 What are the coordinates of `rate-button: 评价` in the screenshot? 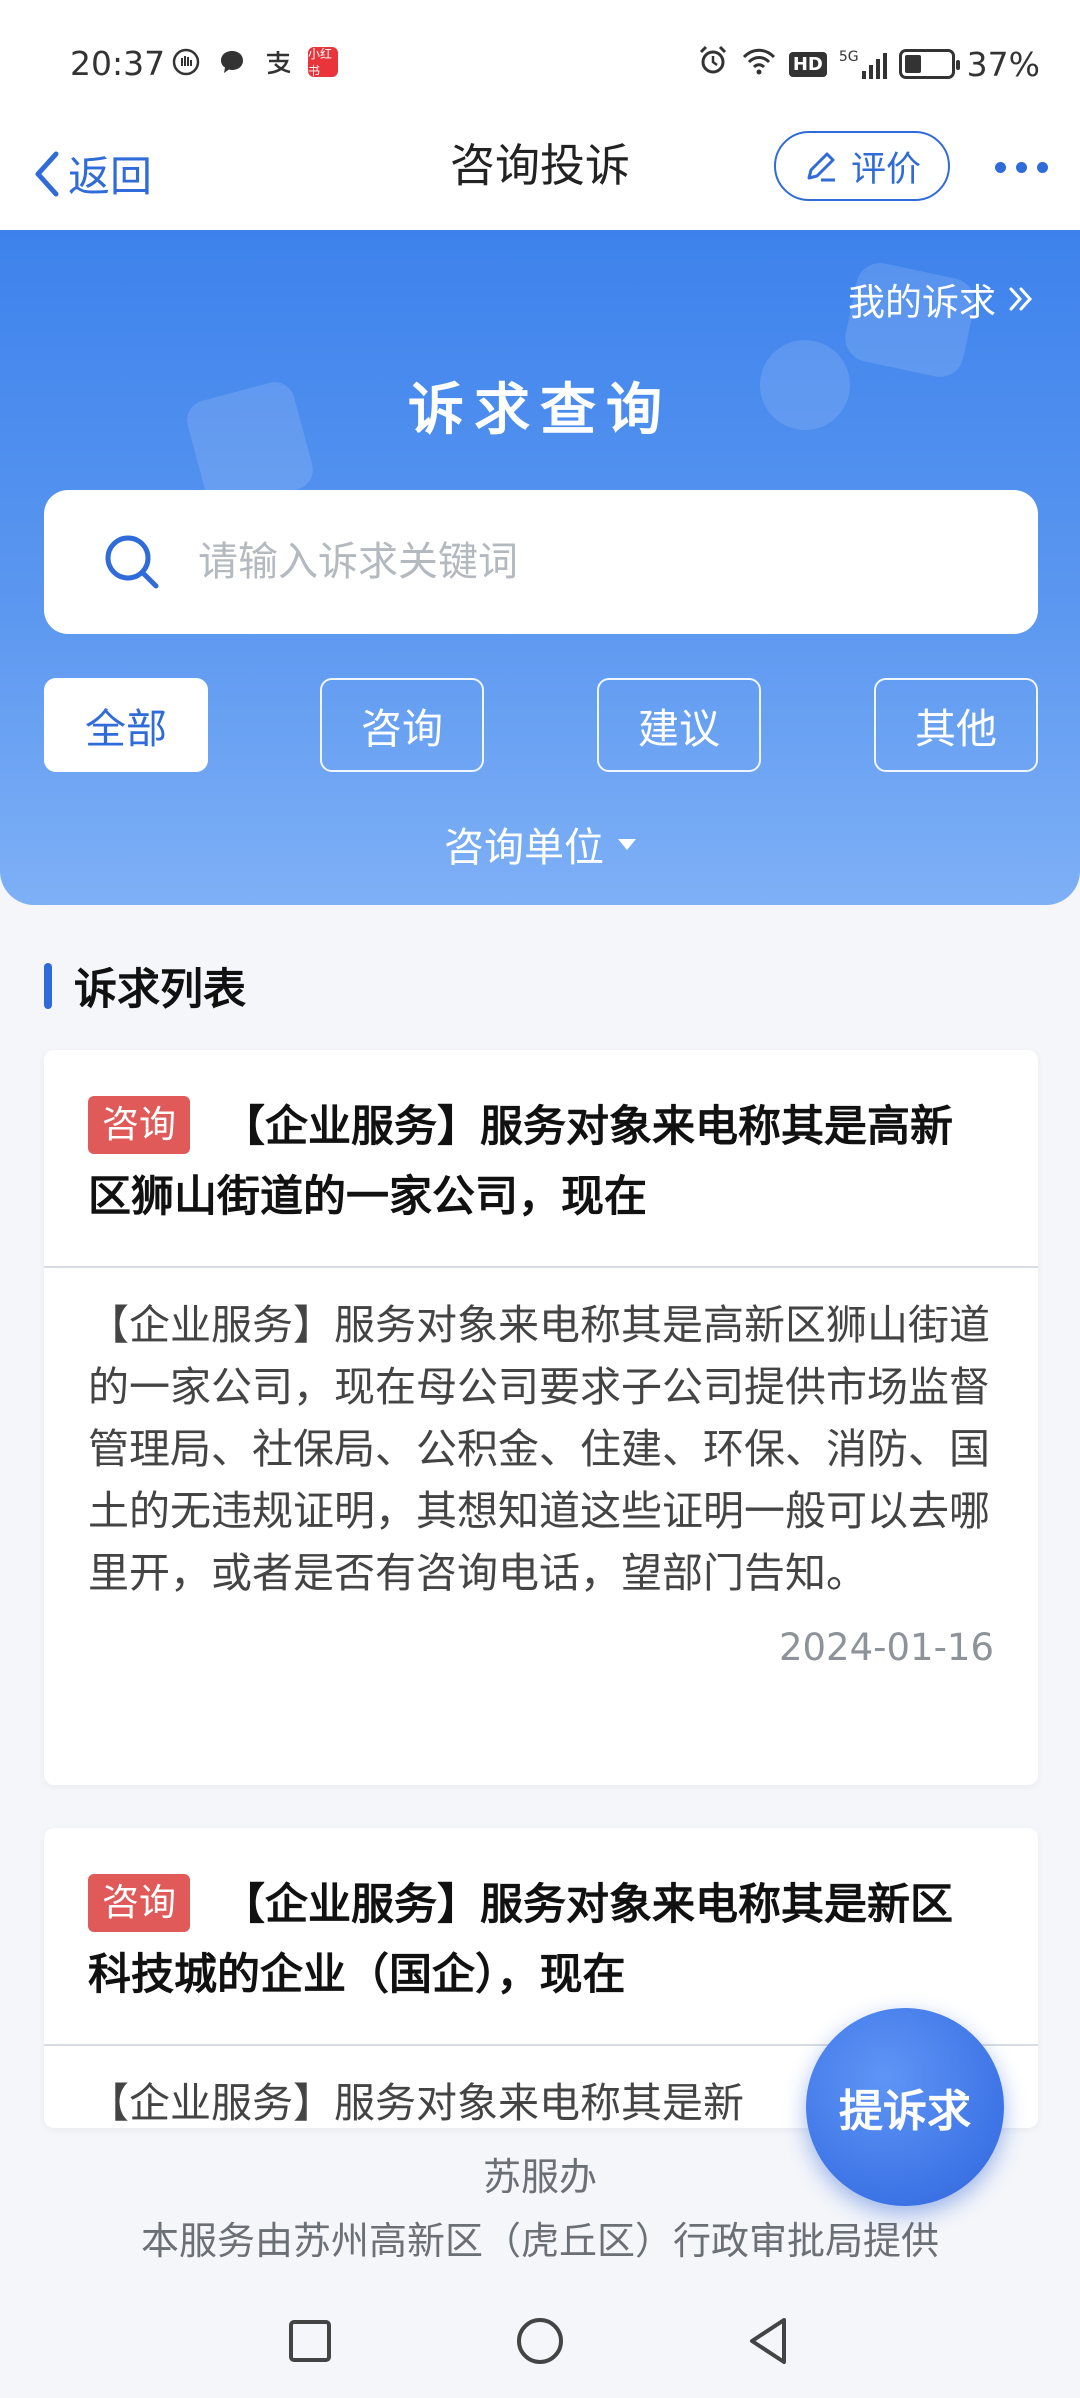 It's located at (862, 166).